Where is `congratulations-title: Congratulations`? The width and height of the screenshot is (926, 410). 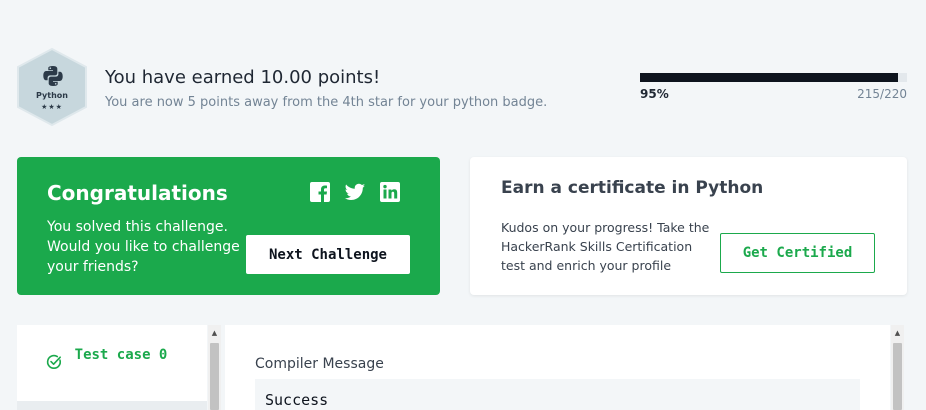 congratulations-title: Congratulations is located at coordinates (137, 193).